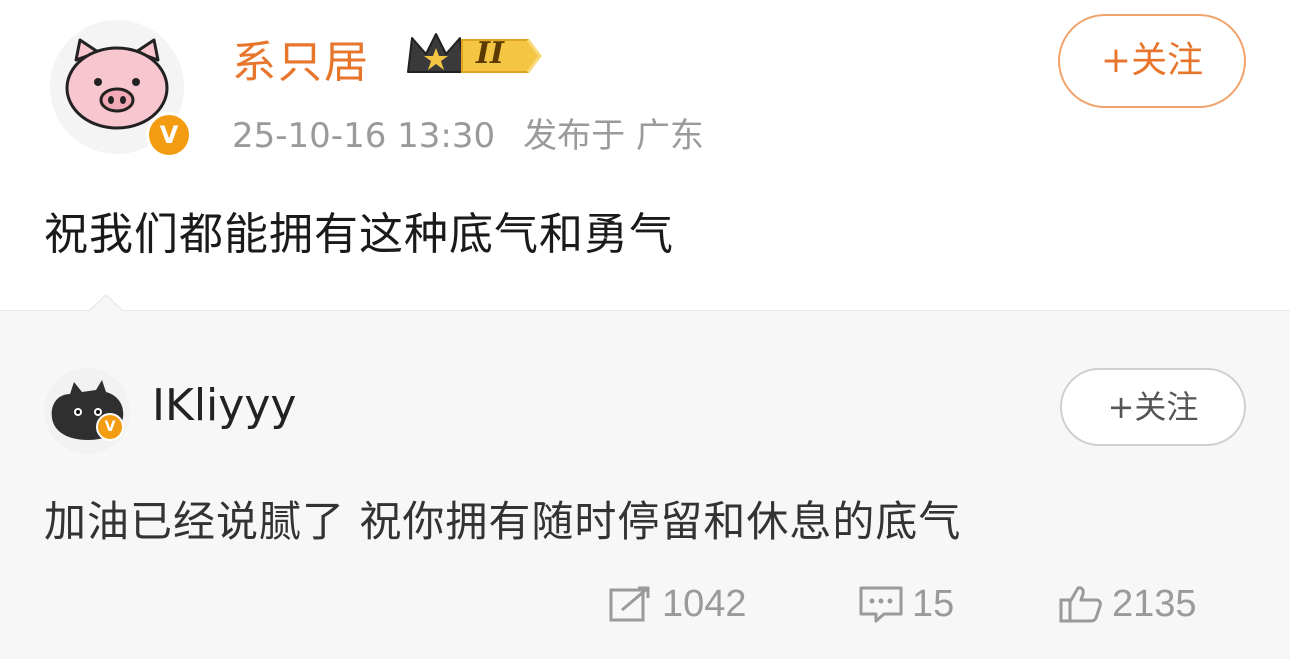 This screenshot has width=1290, height=659. Describe the element at coordinates (1154, 603) in the screenshot. I see `like-count: 2135` at that location.